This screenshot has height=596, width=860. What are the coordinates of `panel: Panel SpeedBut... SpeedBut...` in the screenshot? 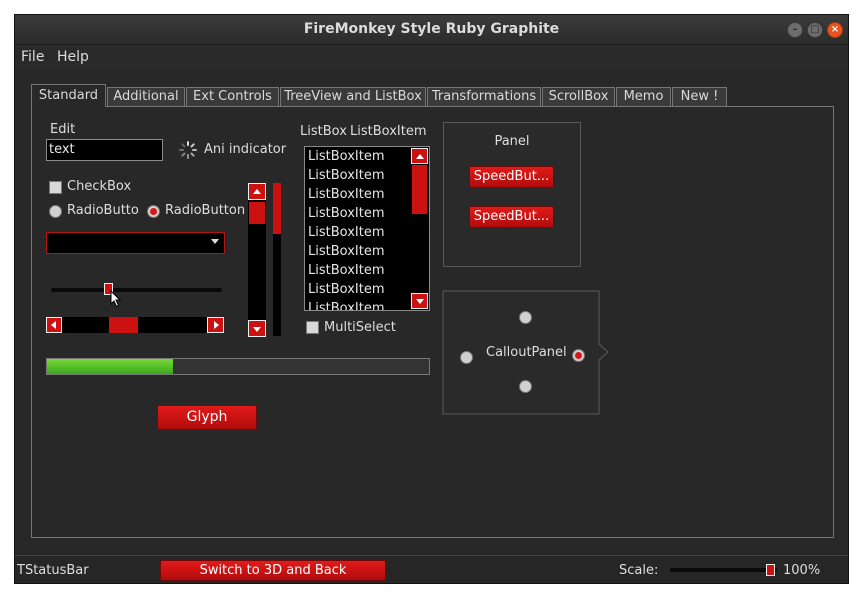 It's located at (512, 194).